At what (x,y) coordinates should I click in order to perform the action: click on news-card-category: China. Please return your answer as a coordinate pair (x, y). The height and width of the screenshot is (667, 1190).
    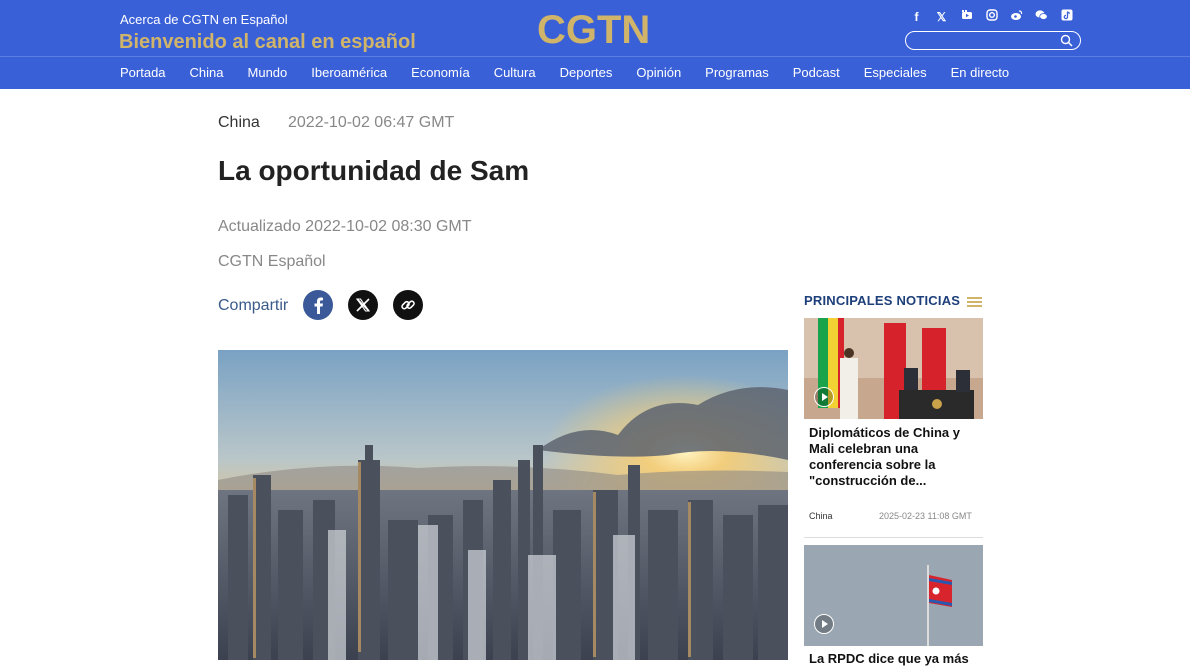
    Looking at the image, I should click on (821, 516).